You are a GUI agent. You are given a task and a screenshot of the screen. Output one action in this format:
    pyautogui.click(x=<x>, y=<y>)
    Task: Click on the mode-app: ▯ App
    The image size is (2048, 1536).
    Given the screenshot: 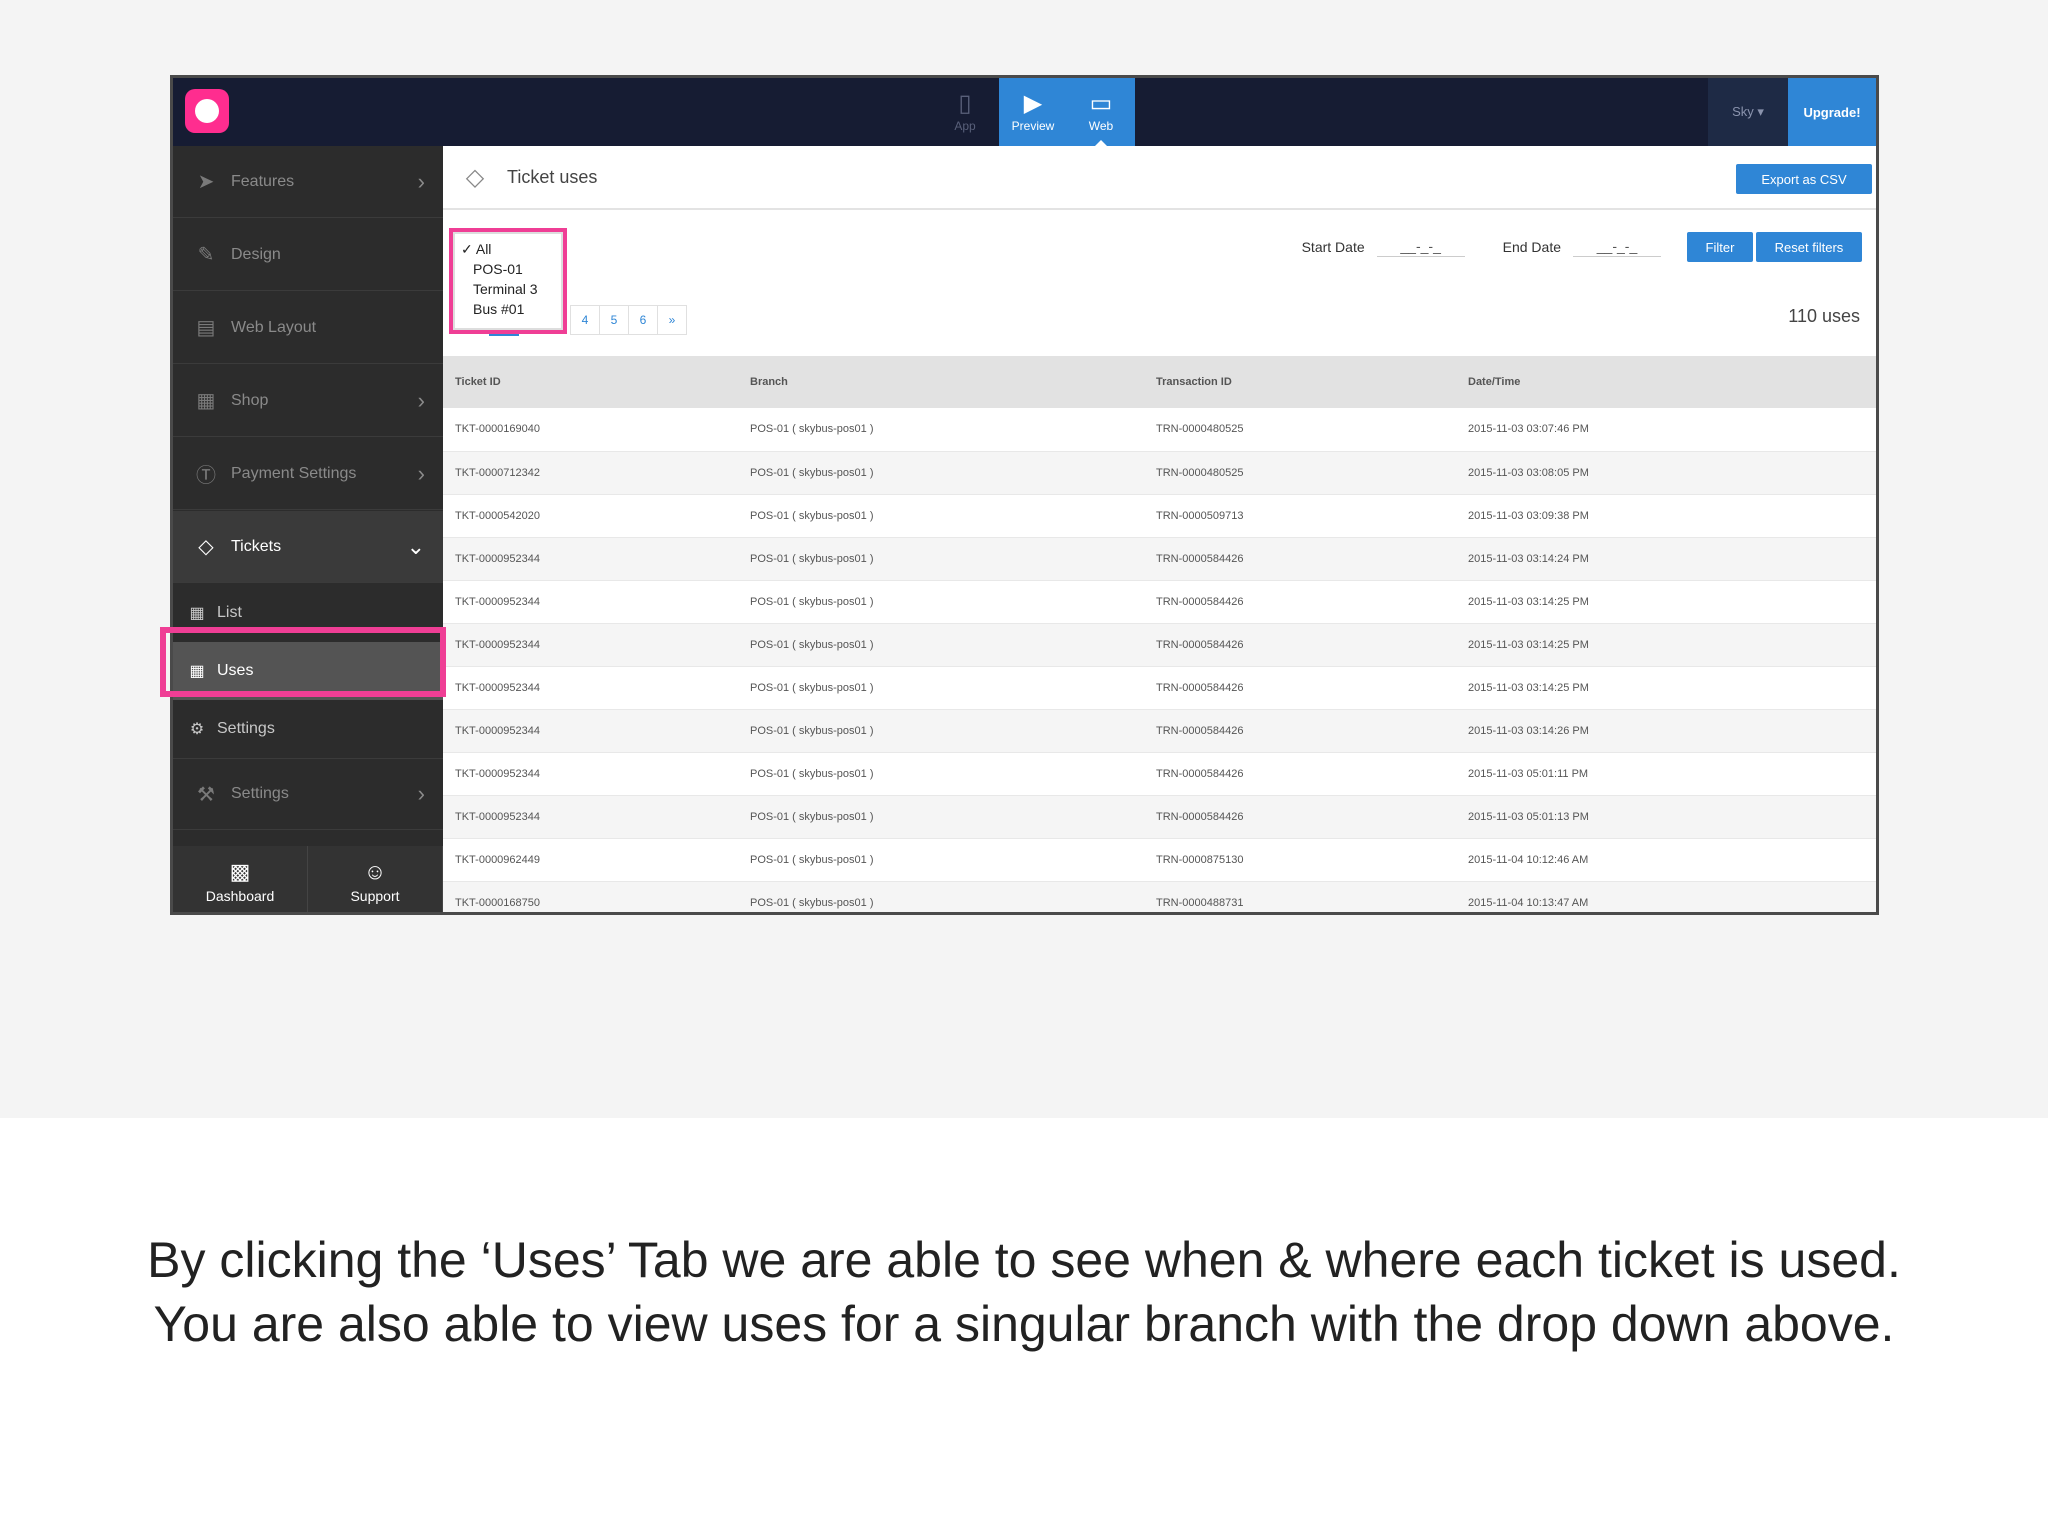 What is the action you would take?
    pyautogui.click(x=965, y=112)
    